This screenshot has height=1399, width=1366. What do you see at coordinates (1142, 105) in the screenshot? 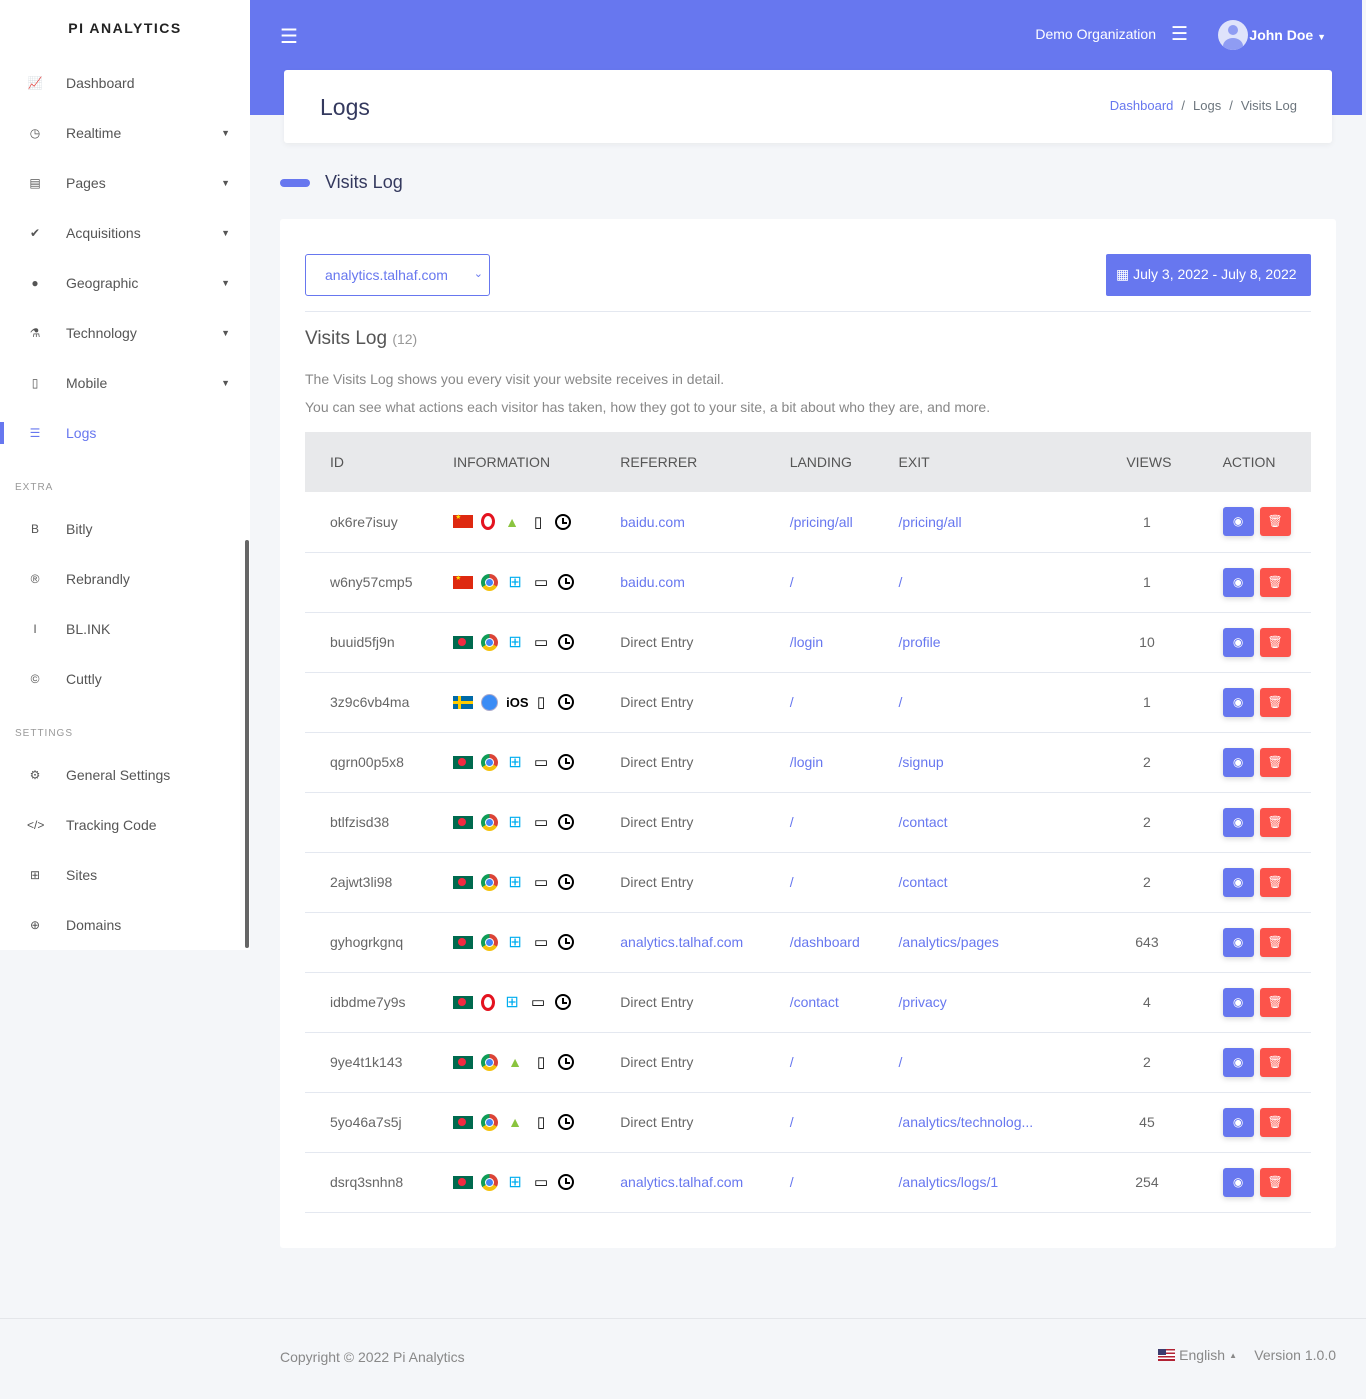
I see `breadcrumb-dashboard: Dashboard` at bounding box center [1142, 105].